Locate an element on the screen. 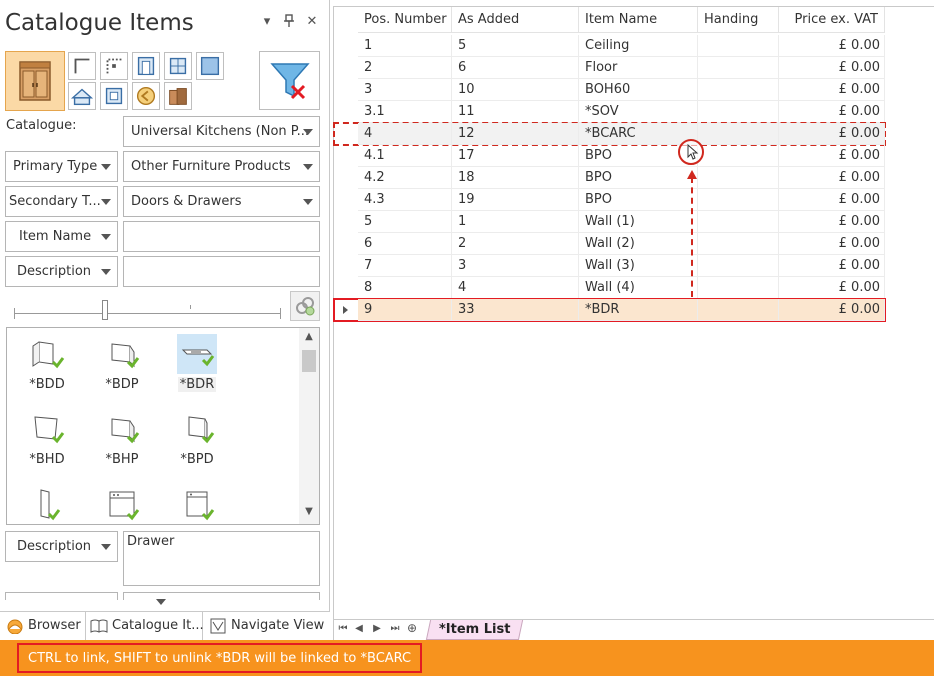  next-sheet-icon: ▶ is located at coordinates (377, 628).